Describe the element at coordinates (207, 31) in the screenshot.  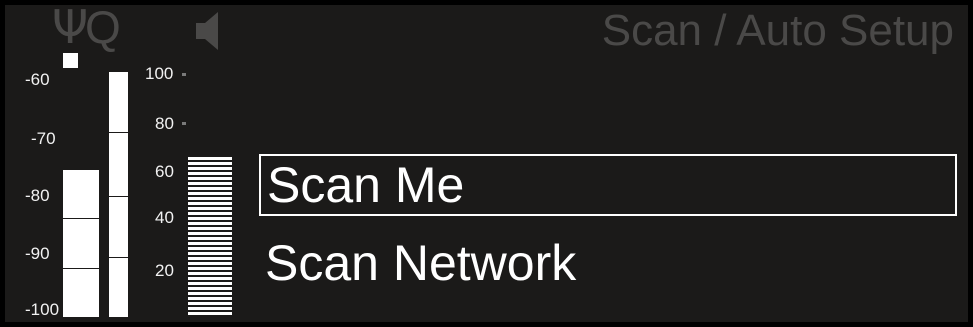
I see `speaker-icon` at that location.